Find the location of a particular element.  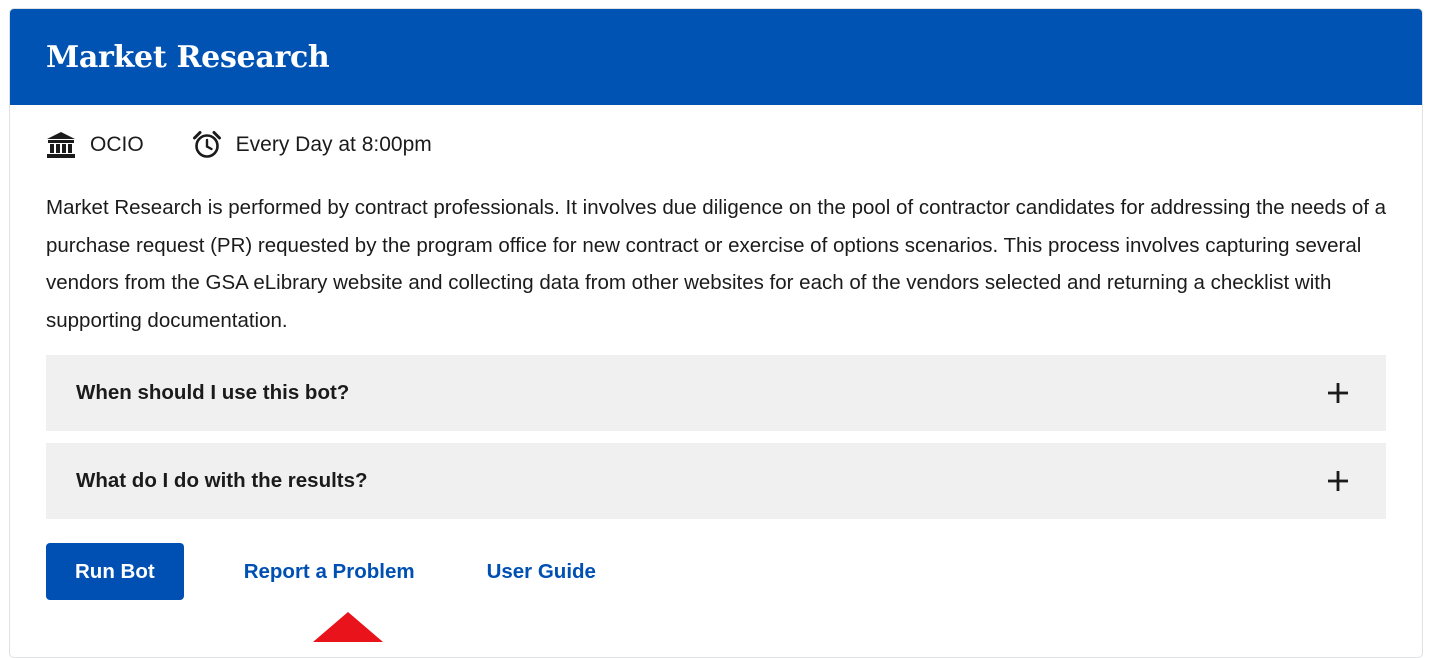

card-header: Market Research is located at coordinates (716, 57).